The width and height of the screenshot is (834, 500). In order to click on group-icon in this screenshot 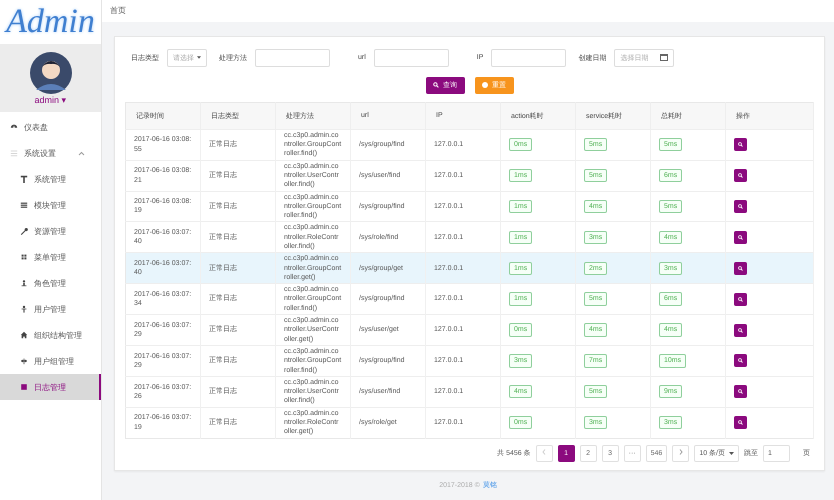, I will do `click(24, 361)`.